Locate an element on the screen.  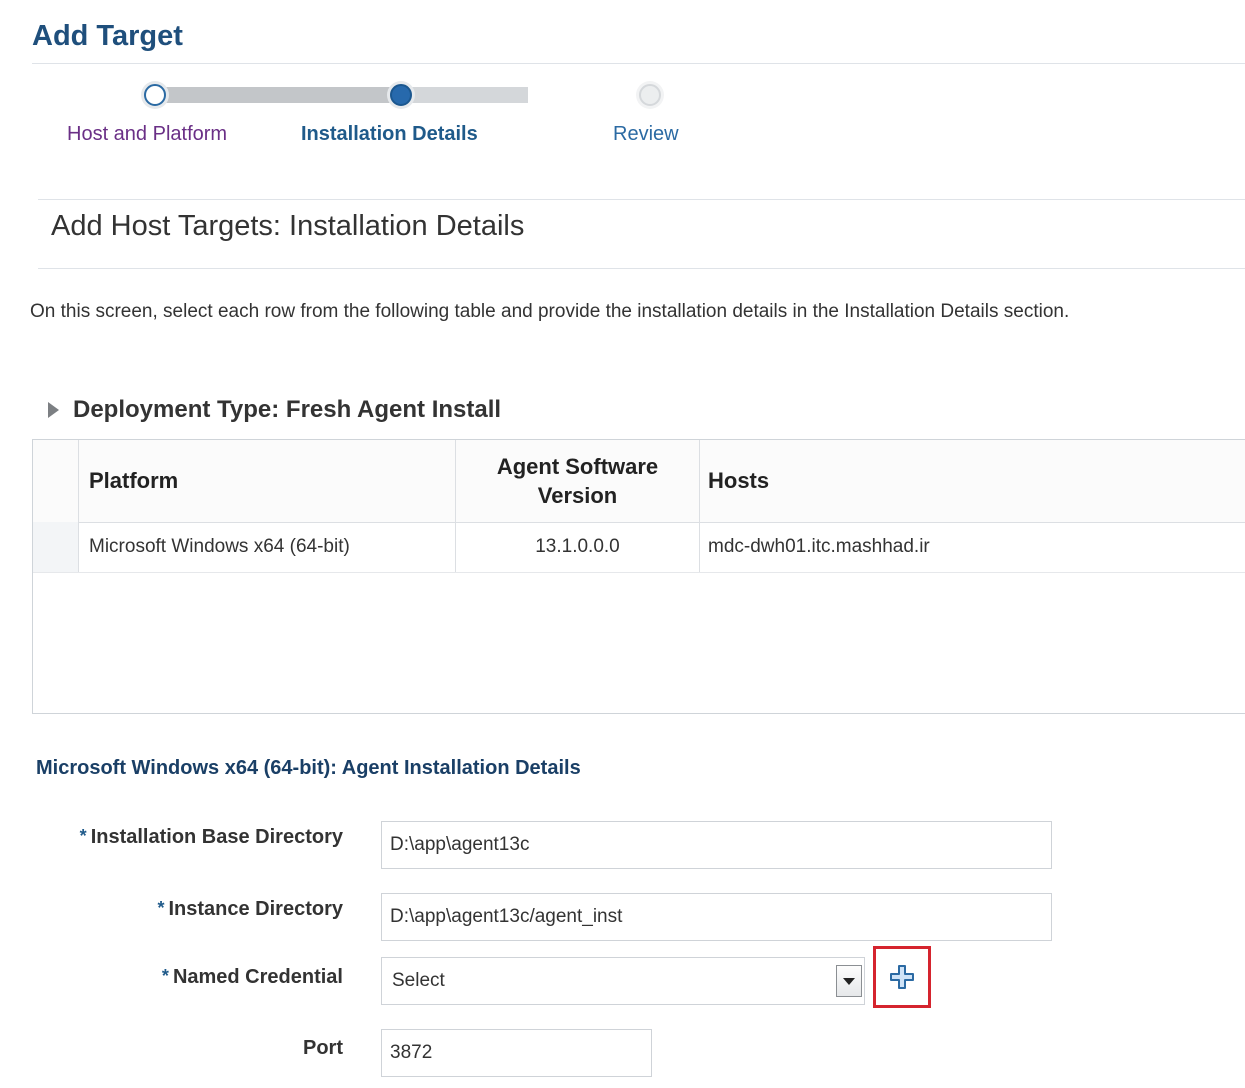
port-input: 3872 is located at coordinates (516, 1053).